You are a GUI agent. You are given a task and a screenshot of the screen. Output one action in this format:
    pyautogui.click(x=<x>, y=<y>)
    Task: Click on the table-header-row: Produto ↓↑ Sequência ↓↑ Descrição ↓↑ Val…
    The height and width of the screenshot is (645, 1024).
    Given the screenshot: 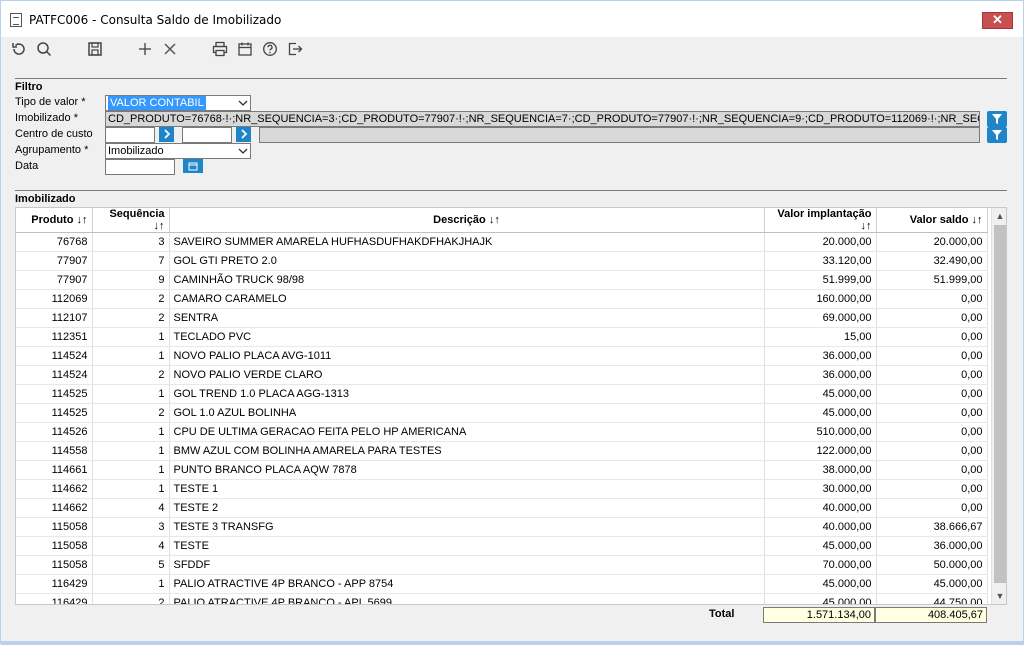 What is the action you would take?
    pyautogui.click(x=502, y=220)
    